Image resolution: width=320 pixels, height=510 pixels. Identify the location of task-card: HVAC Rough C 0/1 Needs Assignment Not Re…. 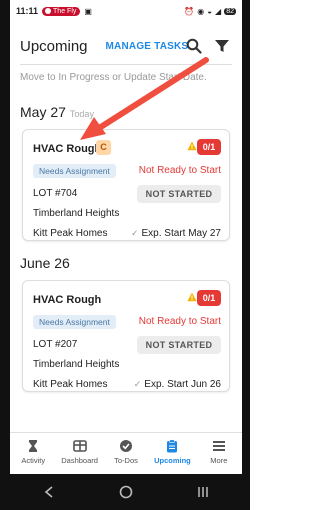
(126, 185).